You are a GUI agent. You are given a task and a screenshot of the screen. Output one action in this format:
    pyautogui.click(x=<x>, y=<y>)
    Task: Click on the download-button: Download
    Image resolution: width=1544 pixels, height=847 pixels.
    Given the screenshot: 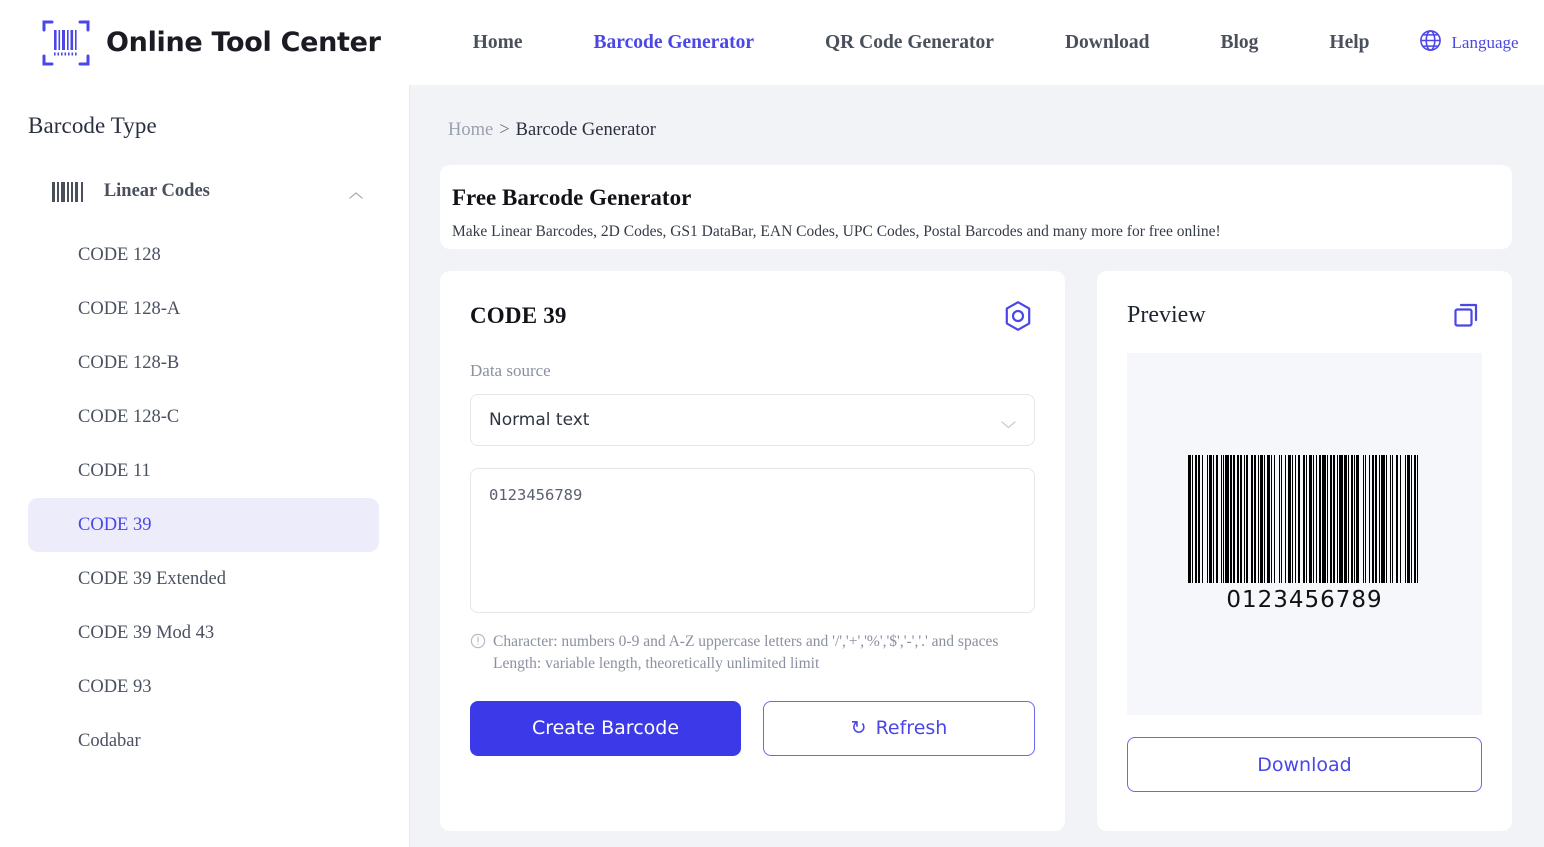 What is the action you would take?
    pyautogui.click(x=1304, y=764)
    